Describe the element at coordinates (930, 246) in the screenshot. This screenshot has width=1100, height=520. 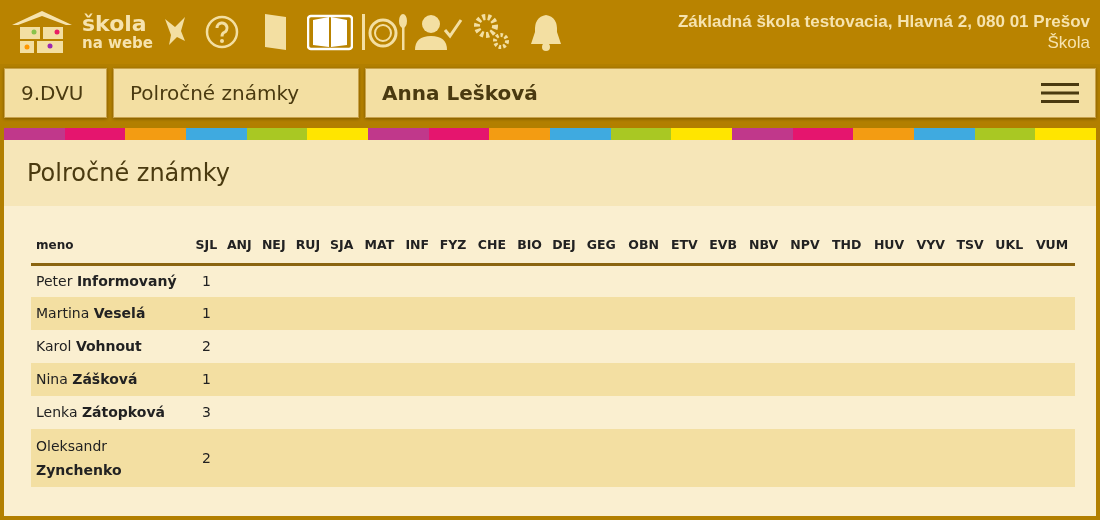
I see `column-header: VYV` at that location.